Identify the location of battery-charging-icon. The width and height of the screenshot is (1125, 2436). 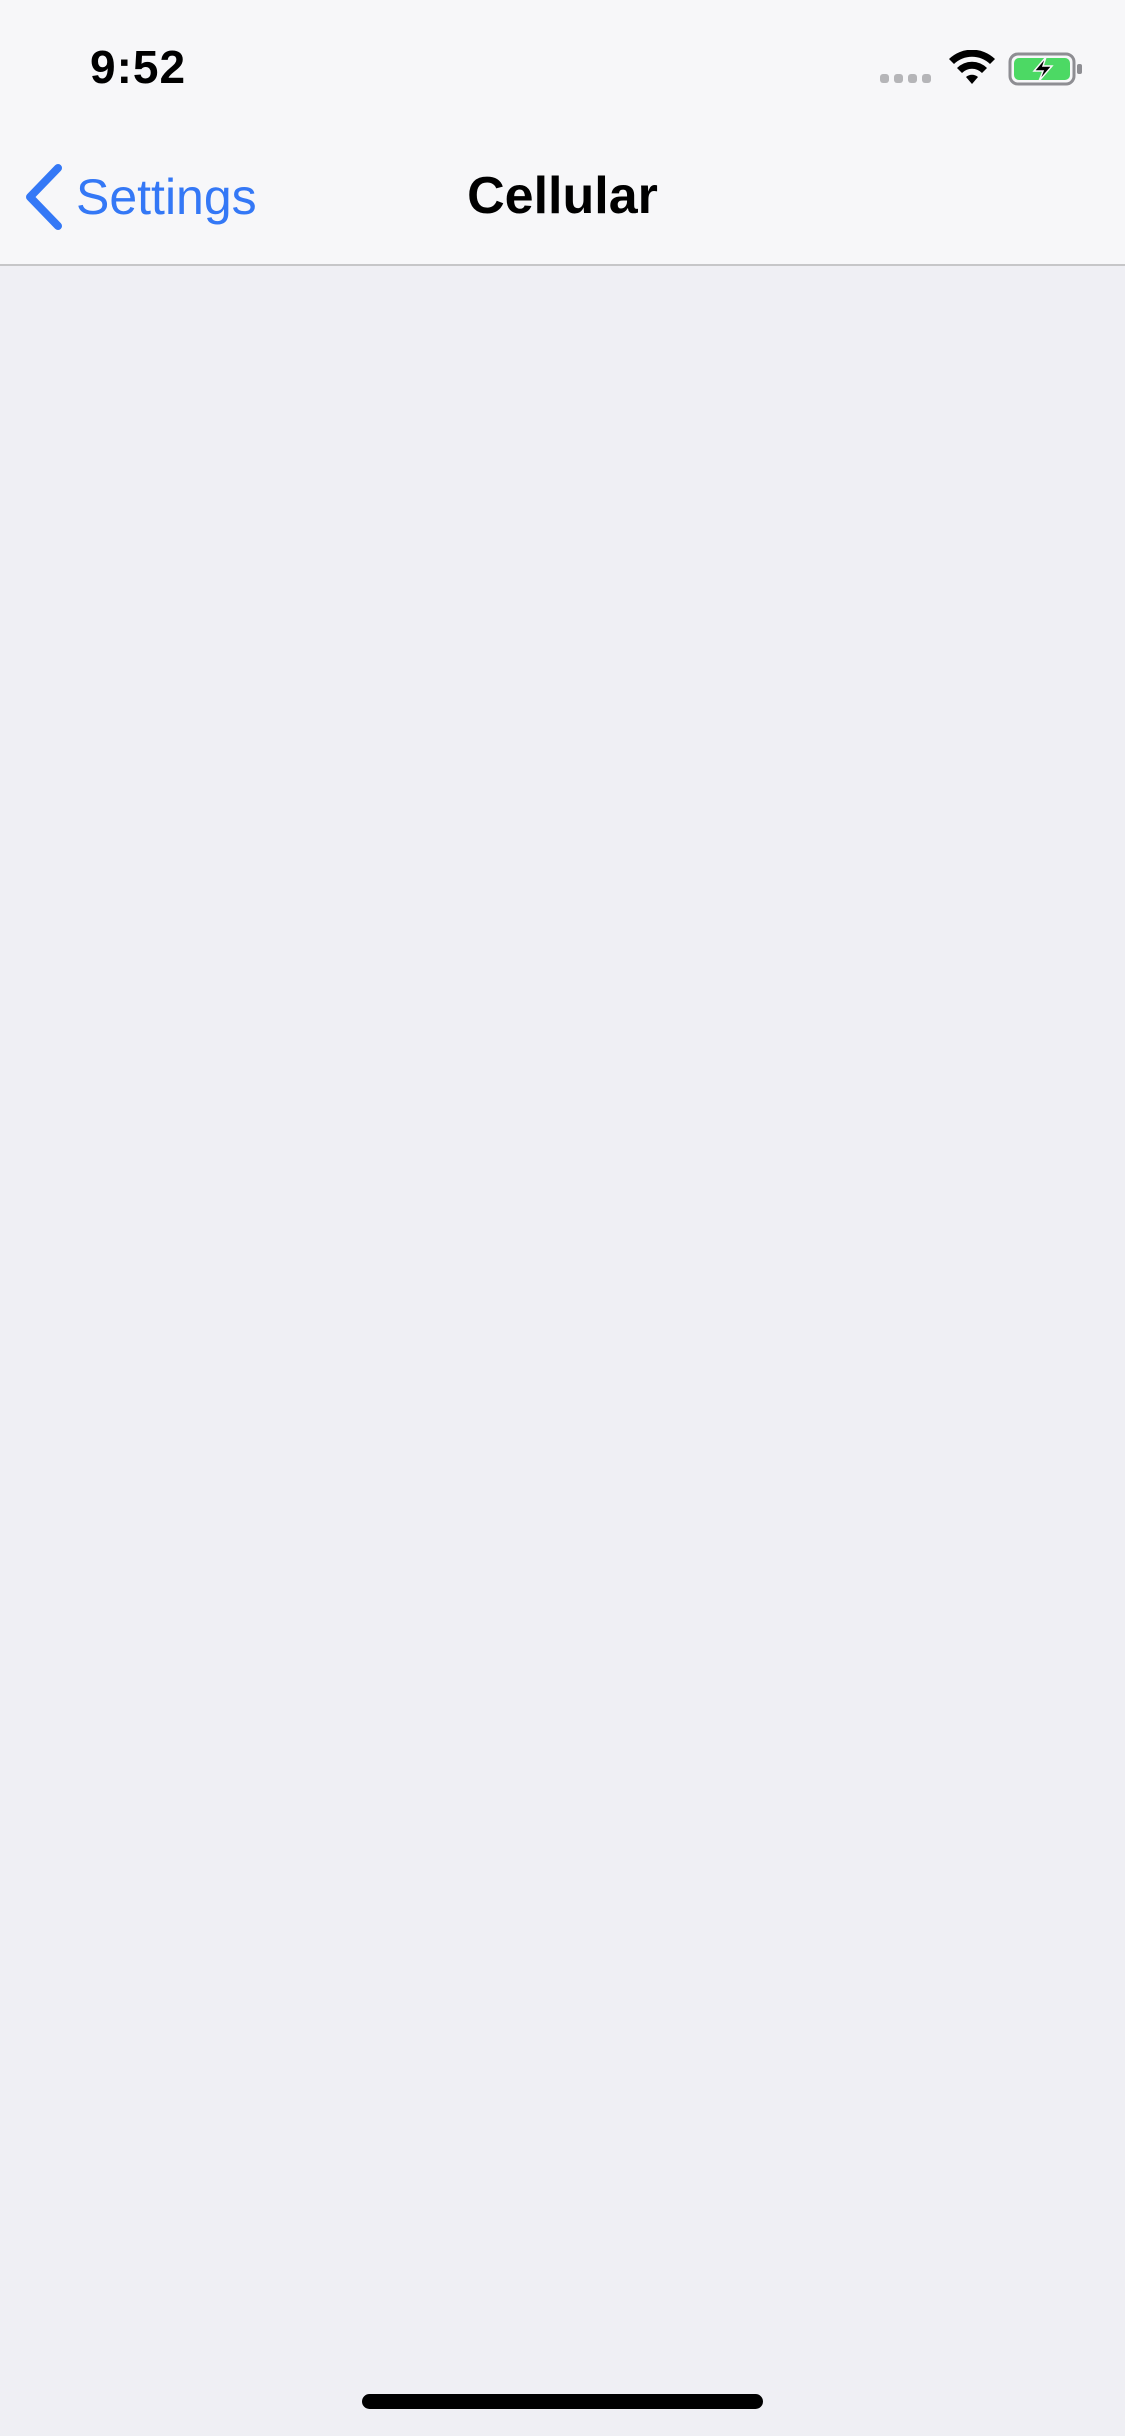
(1045, 69).